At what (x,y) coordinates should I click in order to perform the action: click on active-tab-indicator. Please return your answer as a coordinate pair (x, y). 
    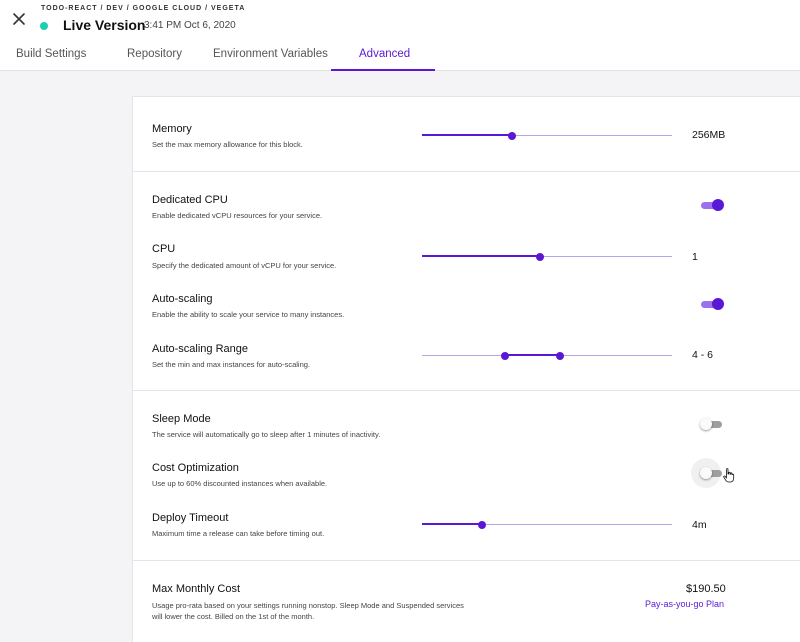
    Looking at the image, I should click on (383, 70).